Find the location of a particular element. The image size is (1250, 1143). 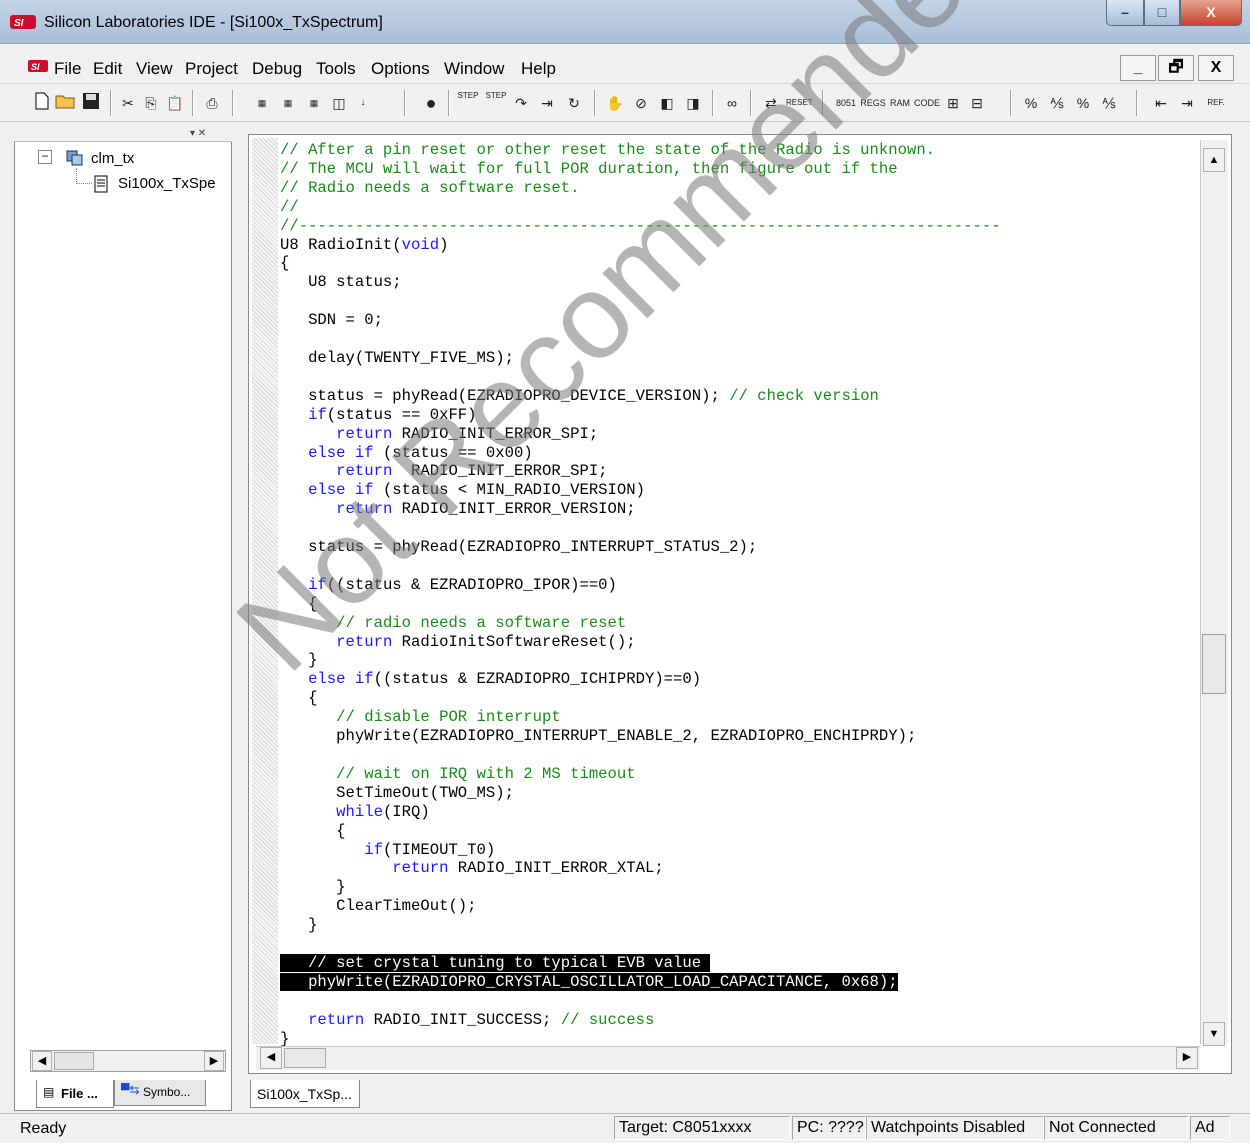

code-icon: CODE is located at coordinates (927, 103).